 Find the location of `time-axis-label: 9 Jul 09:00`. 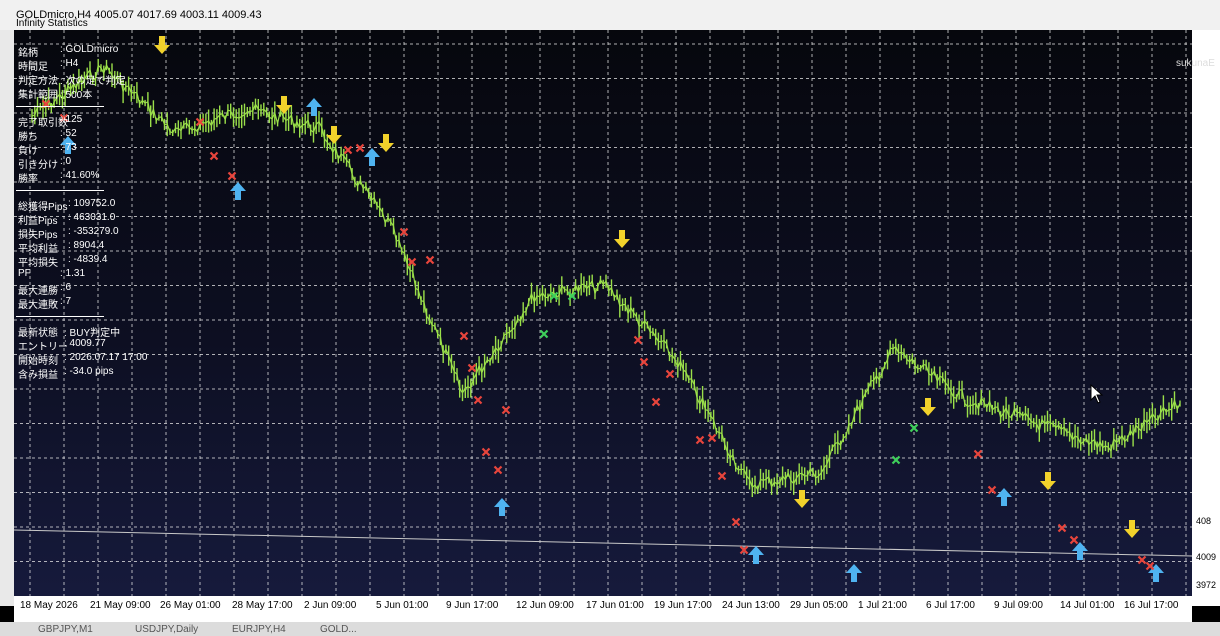

time-axis-label: 9 Jul 09:00 is located at coordinates (1018, 605).